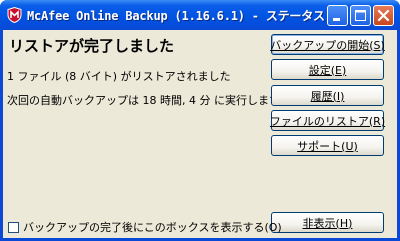  I want to click on show-after-backup-label: バックアップの完了後にこのボックスを表示する(O), so click(152, 227).